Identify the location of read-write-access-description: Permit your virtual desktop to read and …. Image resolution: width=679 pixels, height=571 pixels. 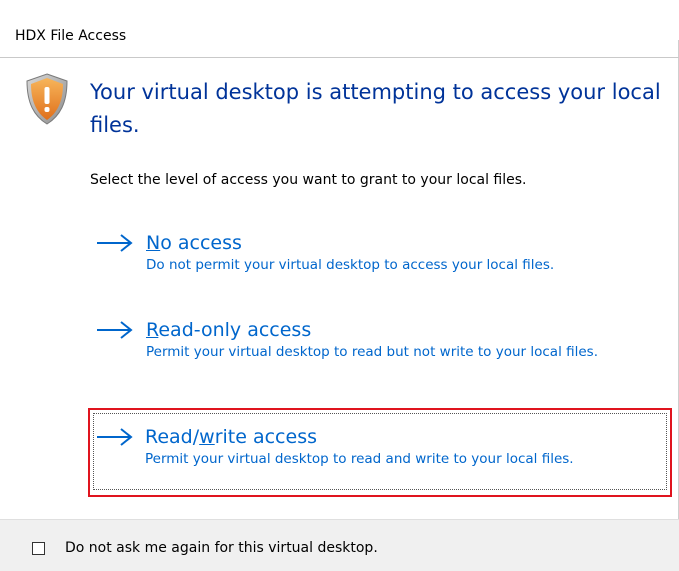
(359, 459).